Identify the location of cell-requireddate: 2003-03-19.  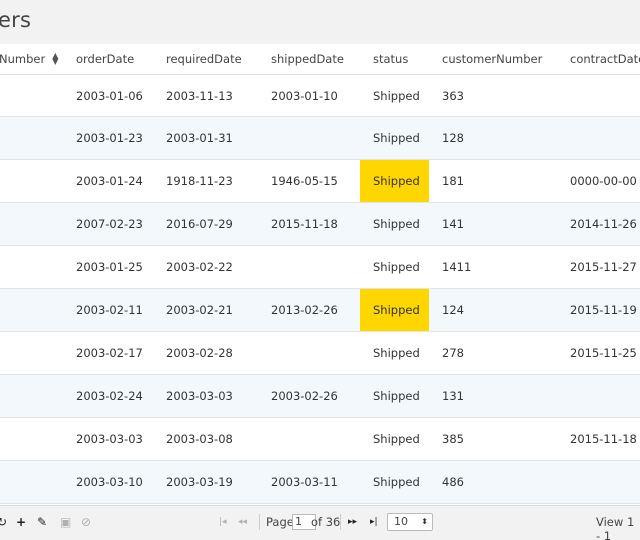
(216, 482).